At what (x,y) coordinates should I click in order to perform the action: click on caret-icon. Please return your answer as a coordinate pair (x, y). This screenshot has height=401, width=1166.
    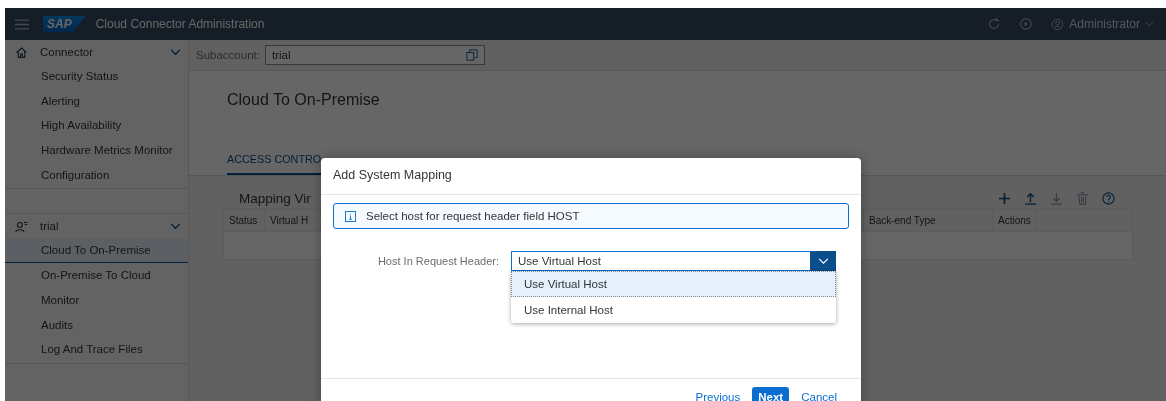
    Looking at the image, I should click on (1149, 24).